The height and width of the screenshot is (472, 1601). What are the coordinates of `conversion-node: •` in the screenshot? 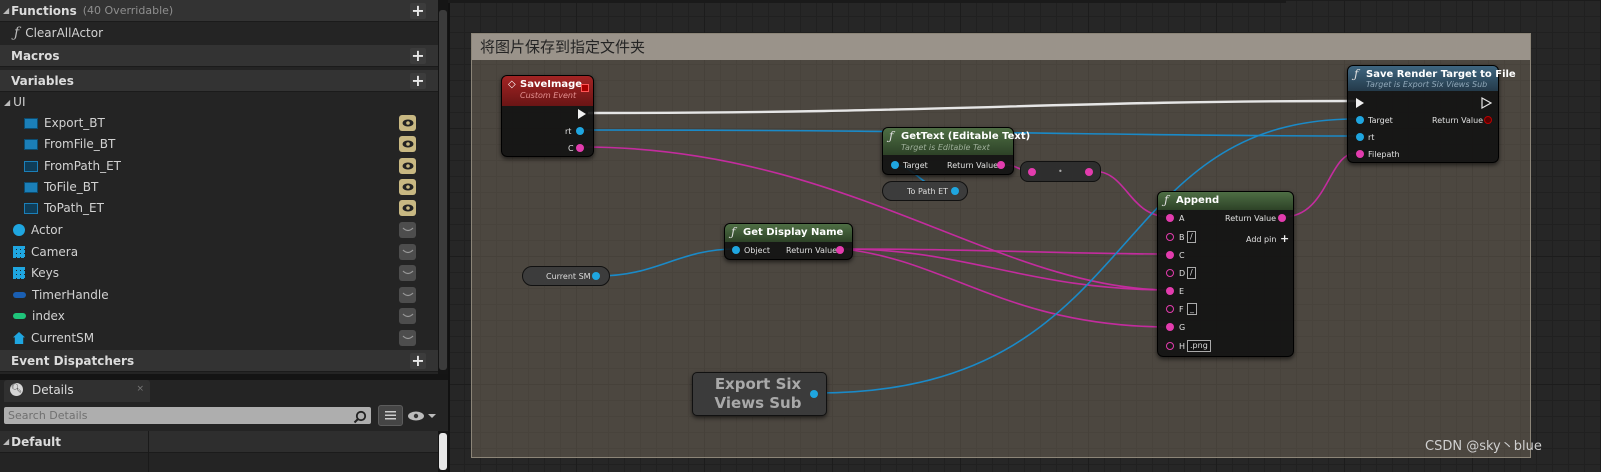 It's located at (1060, 171).